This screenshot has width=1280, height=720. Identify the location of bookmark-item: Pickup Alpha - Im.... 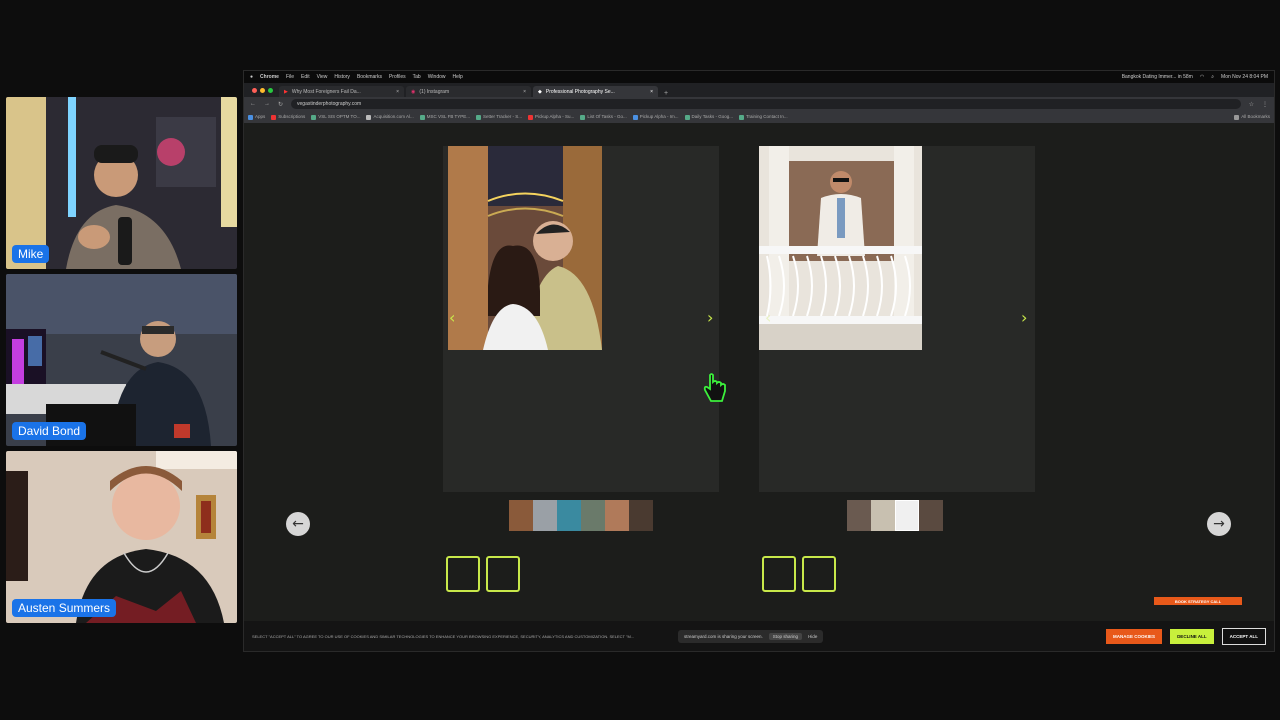
(655, 117).